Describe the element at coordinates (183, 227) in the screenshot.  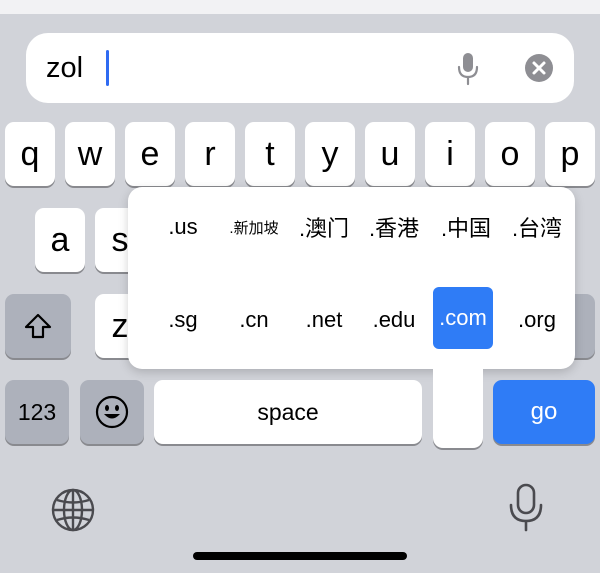
I see `domain-option-us: .us` at that location.